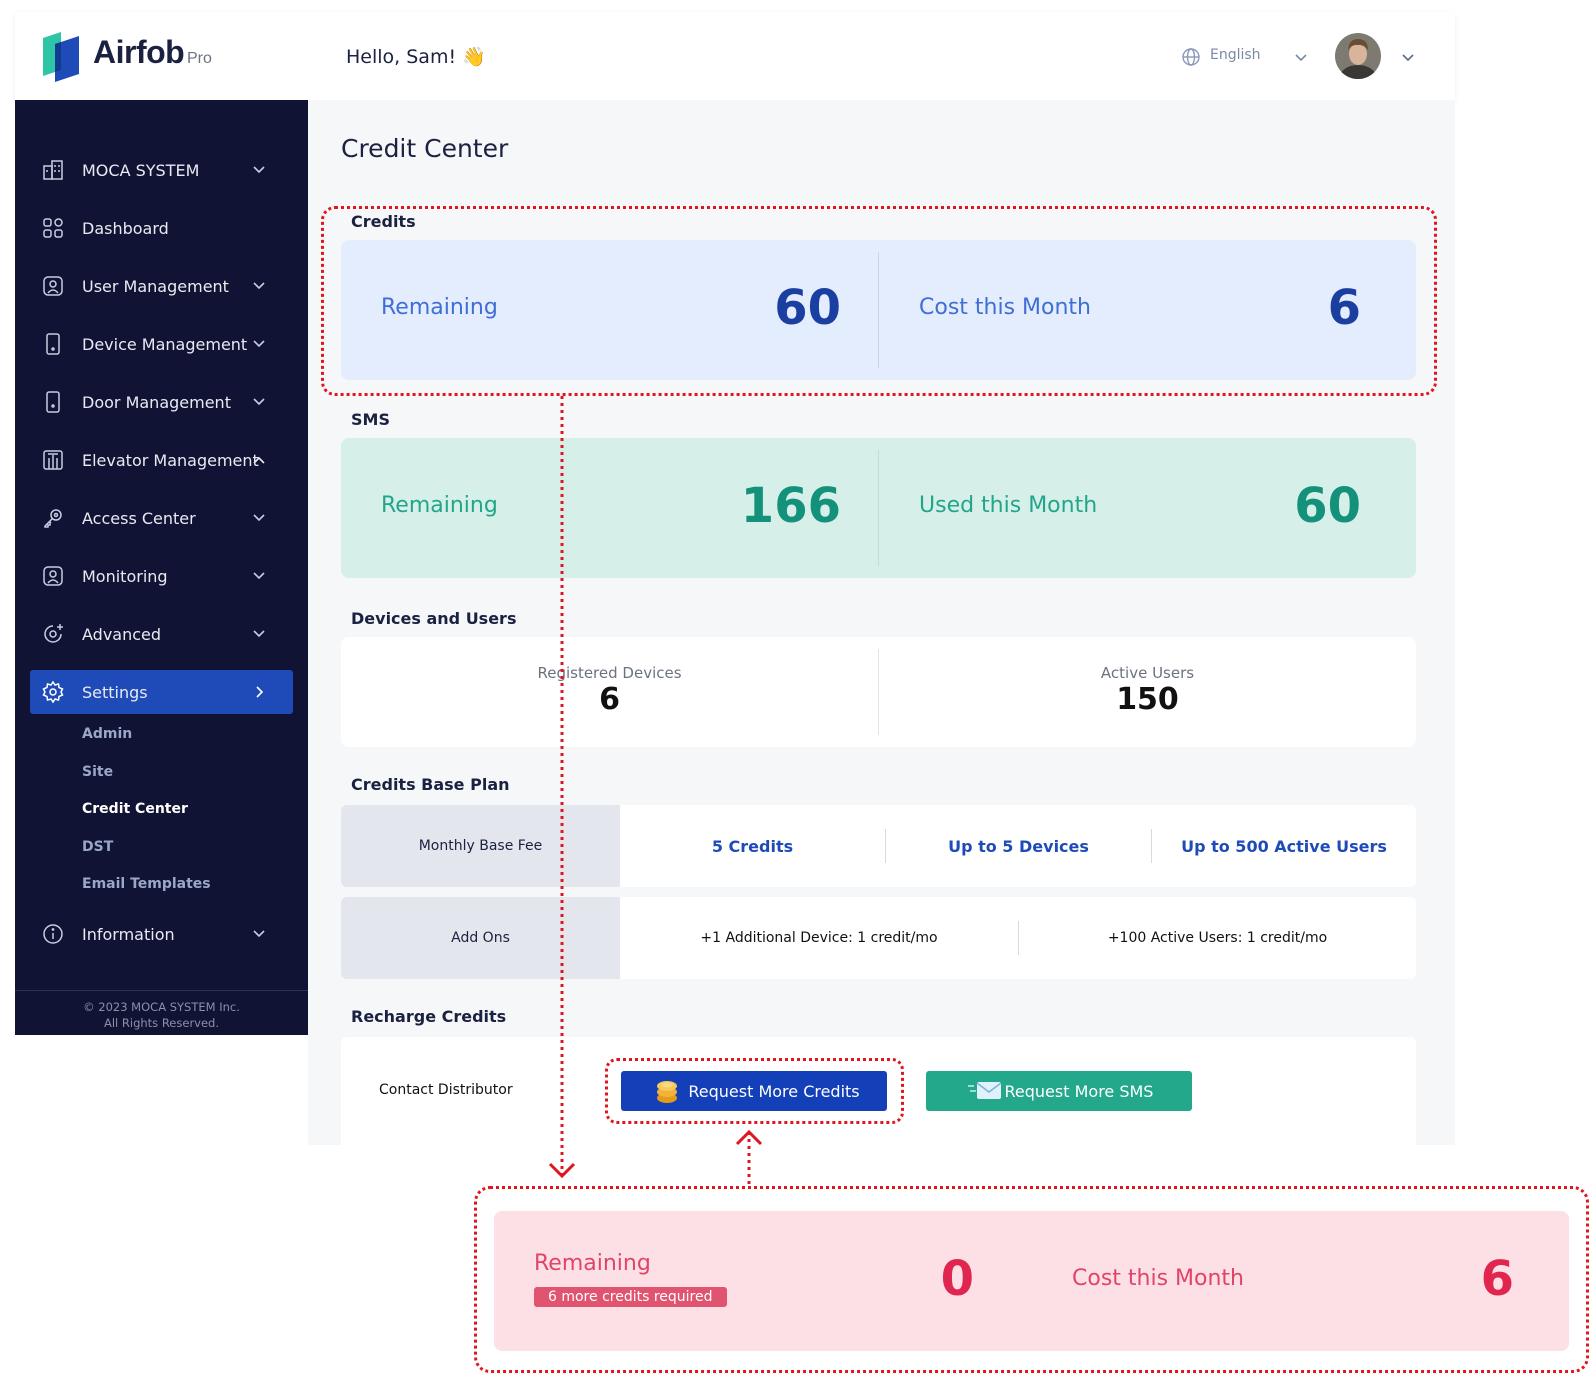 This screenshot has width=1590, height=1376. What do you see at coordinates (170, 460) in the screenshot?
I see `sidebar-item-label: Elevator Management` at bounding box center [170, 460].